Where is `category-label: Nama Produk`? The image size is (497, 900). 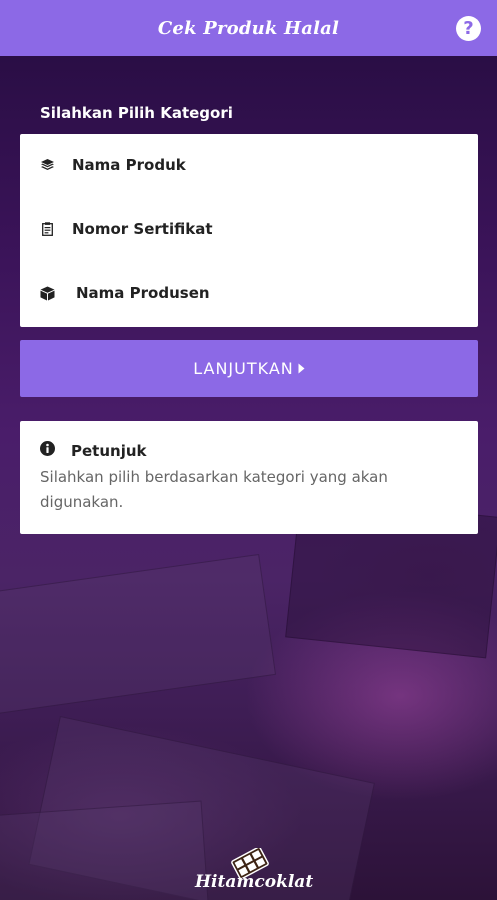
category-label: Nama Produk is located at coordinates (129, 165).